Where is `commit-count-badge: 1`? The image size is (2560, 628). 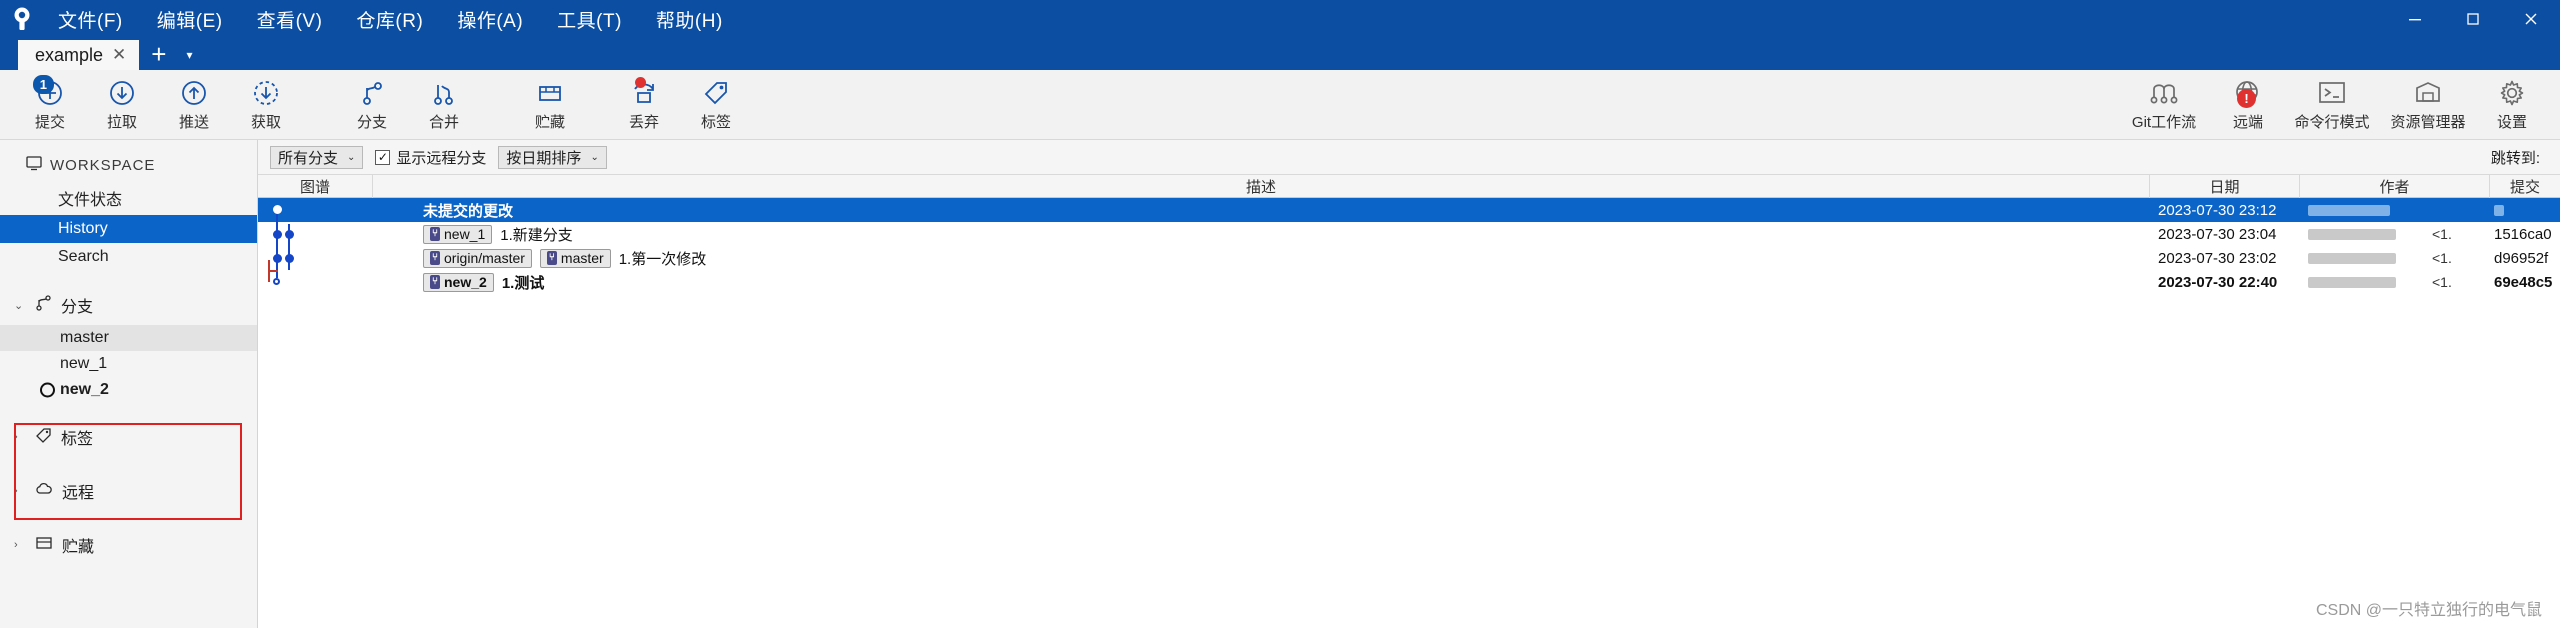 commit-count-badge: 1 is located at coordinates (43, 84).